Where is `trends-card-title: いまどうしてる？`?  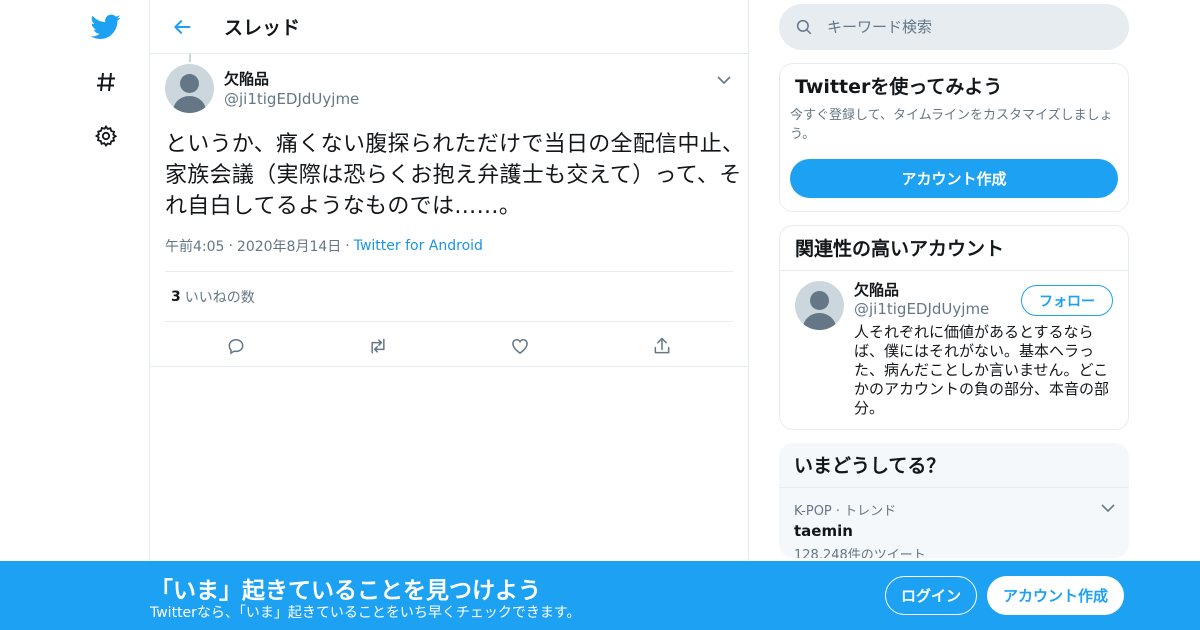 trends-card-title: いまどうしてる？ is located at coordinates (954, 465).